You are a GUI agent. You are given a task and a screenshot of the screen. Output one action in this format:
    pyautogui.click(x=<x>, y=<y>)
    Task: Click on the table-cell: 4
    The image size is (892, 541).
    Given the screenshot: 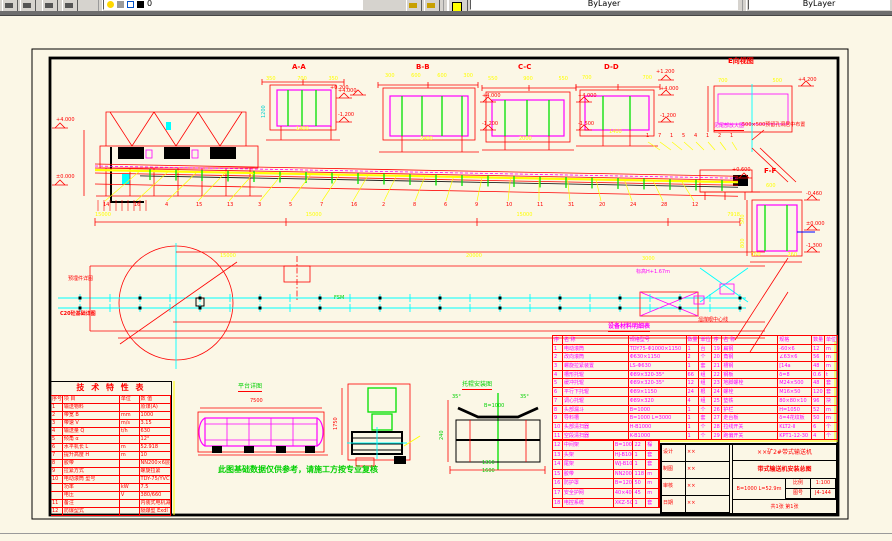 What is the action you would take?
    pyautogui.click(x=57, y=432)
    